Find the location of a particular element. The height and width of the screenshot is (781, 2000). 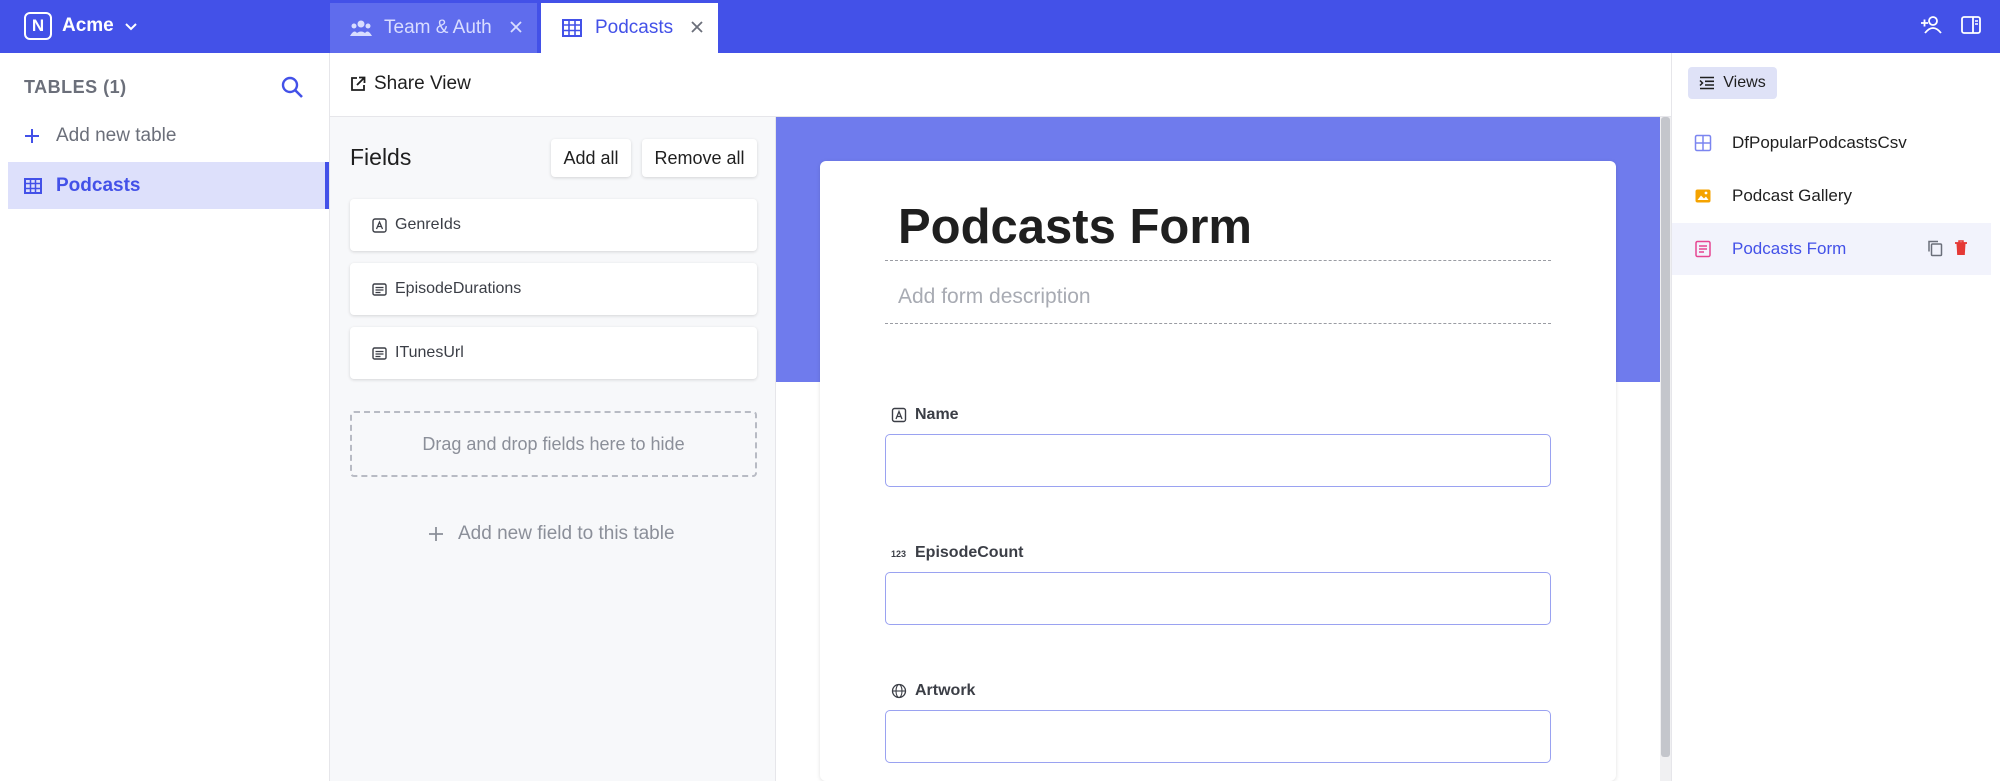

field-label: EpisodeDurations is located at coordinates (458, 288).